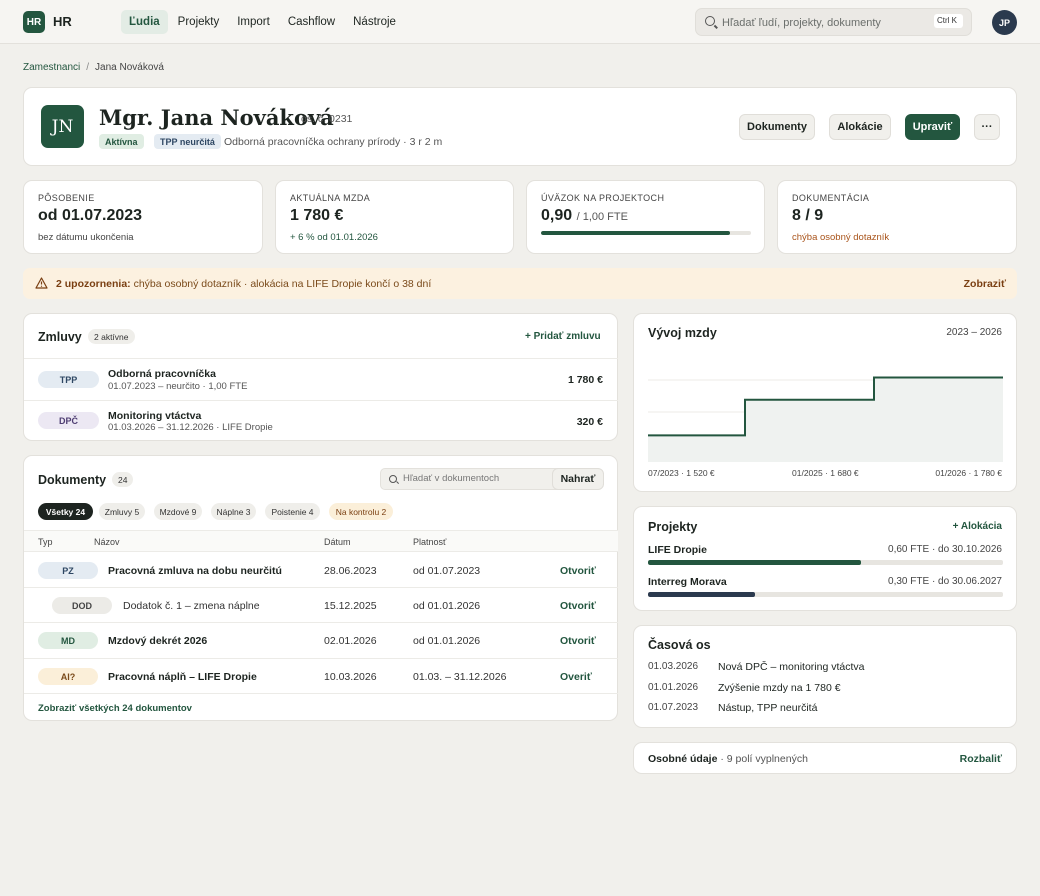  What do you see at coordinates (645, 217) in the screenshot?
I see `stat-card-allocation: ÚVÄZOK NA PROJEKTOCH 0,90 / 1,00 FTE` at bounding box center [645, 217].